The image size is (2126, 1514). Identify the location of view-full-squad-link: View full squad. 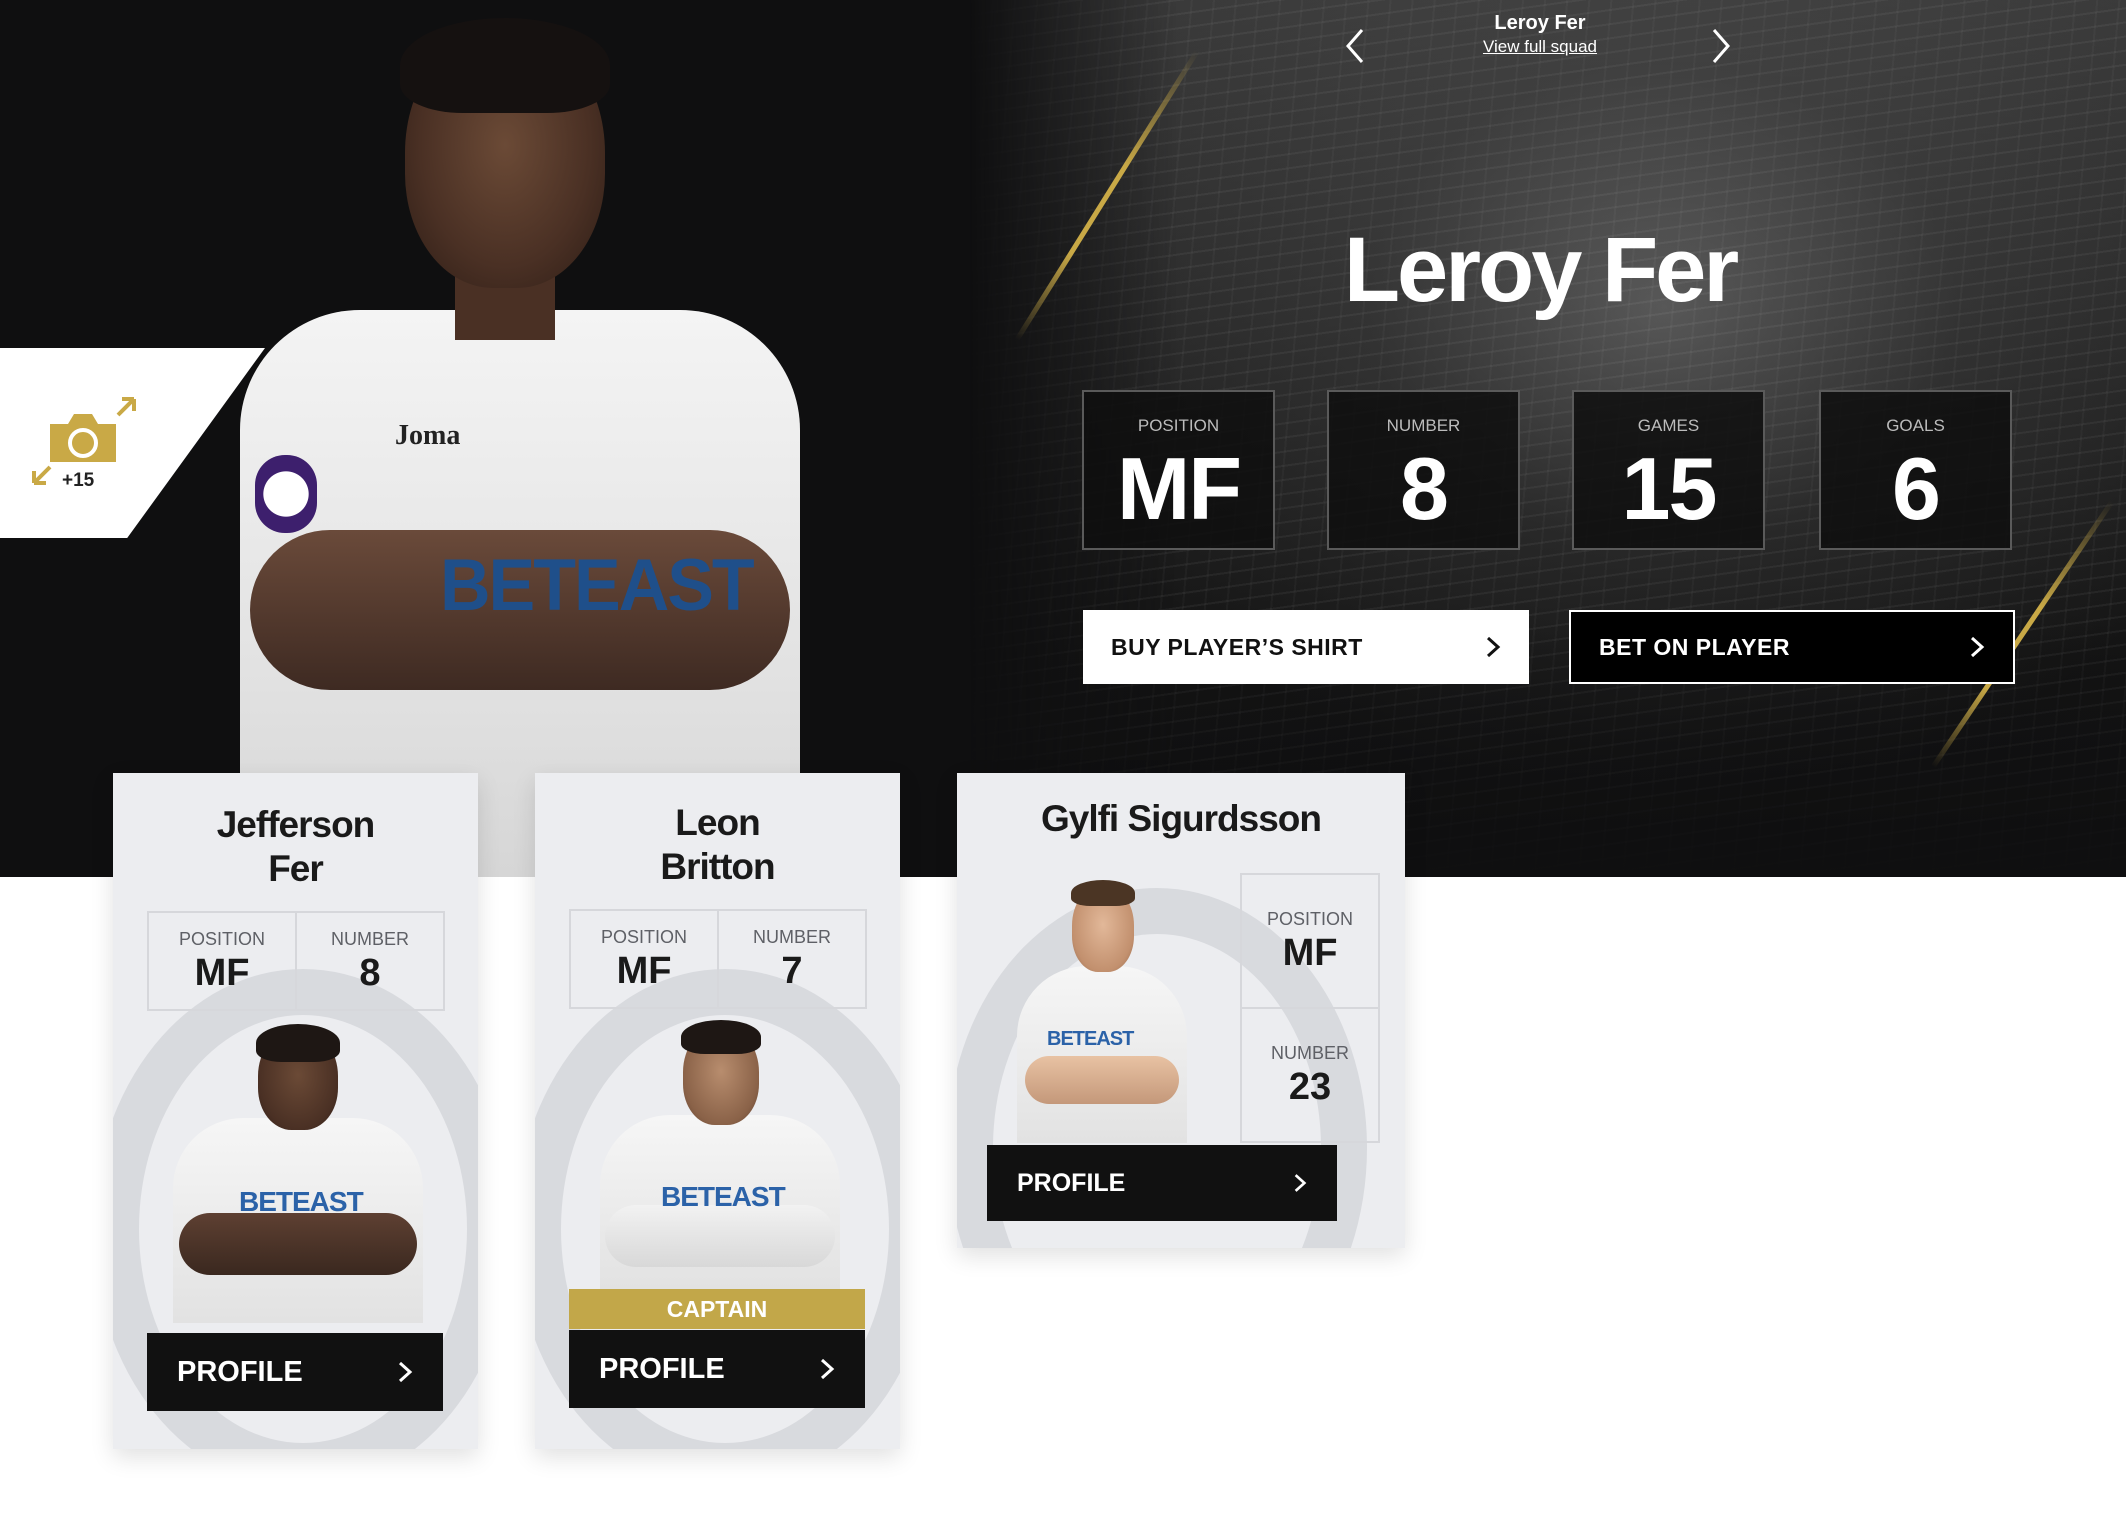
(1540, 46).